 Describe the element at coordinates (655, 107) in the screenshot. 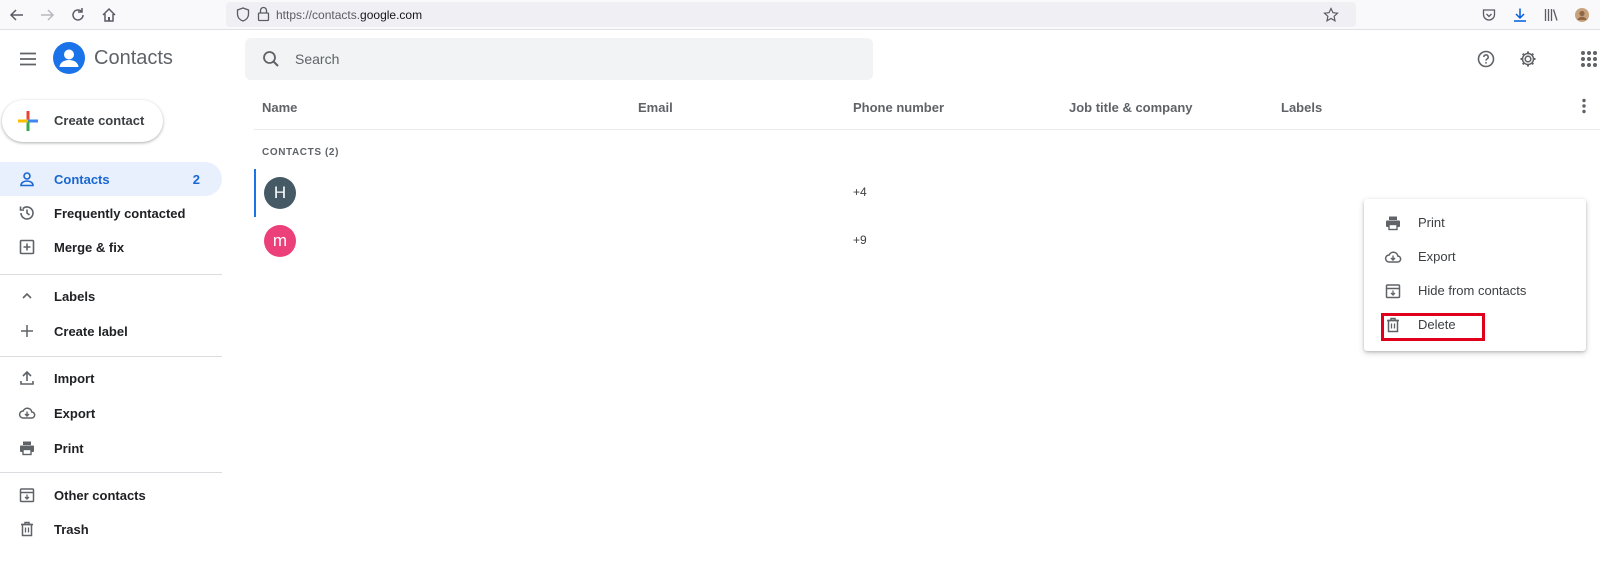

I see `column-header-email: Email` at that location.